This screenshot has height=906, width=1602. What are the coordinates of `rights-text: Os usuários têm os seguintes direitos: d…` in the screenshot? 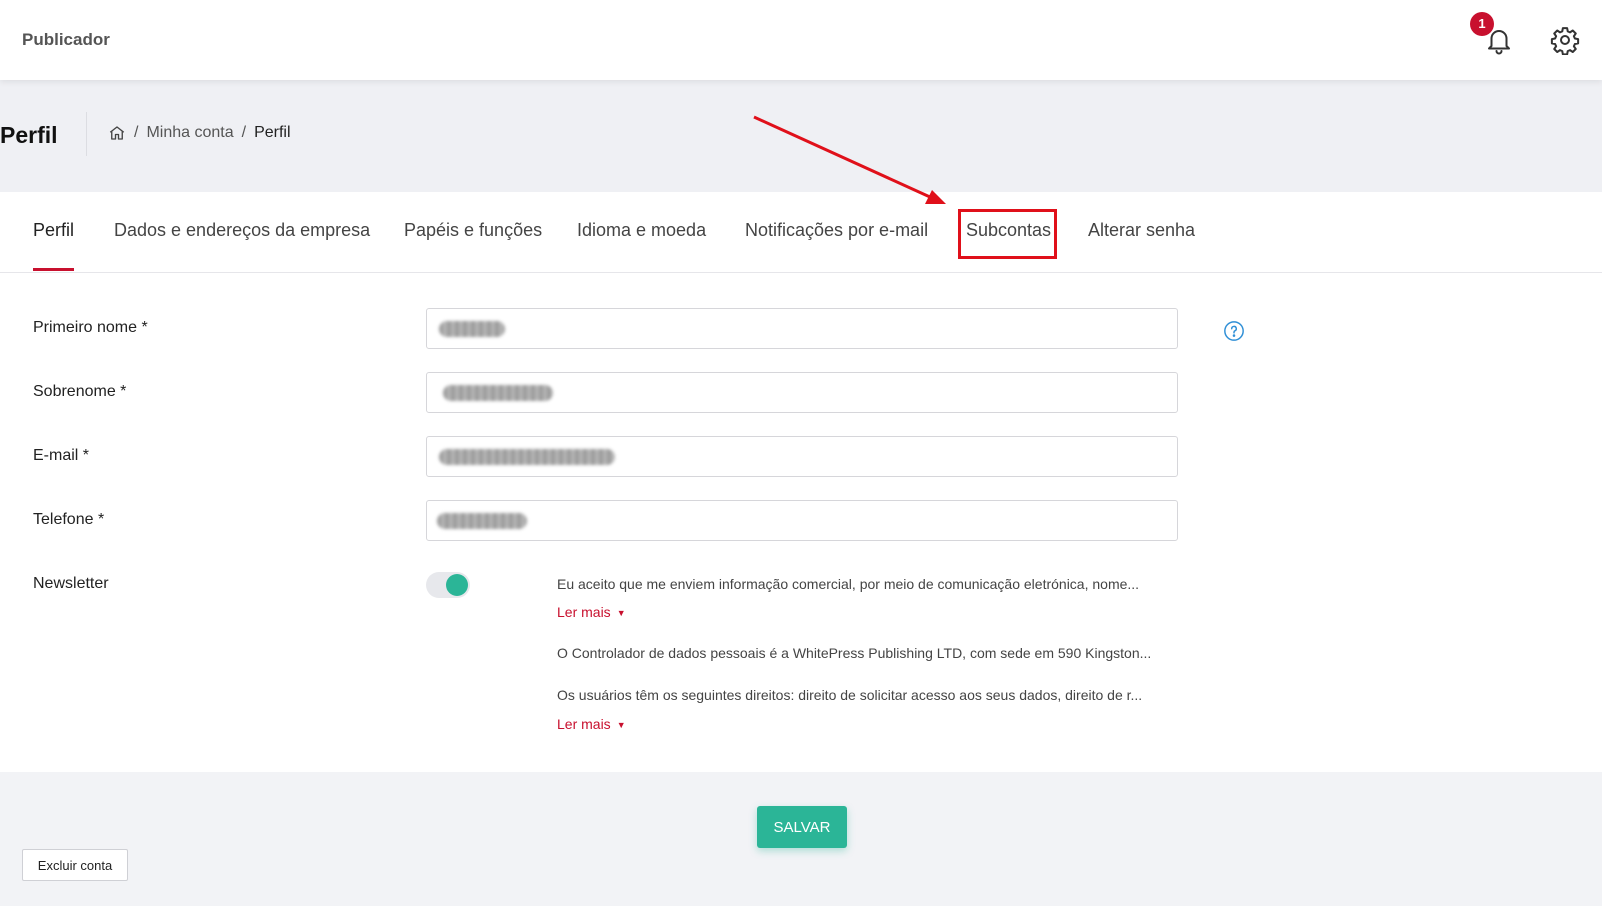 It's located at (850, 695).